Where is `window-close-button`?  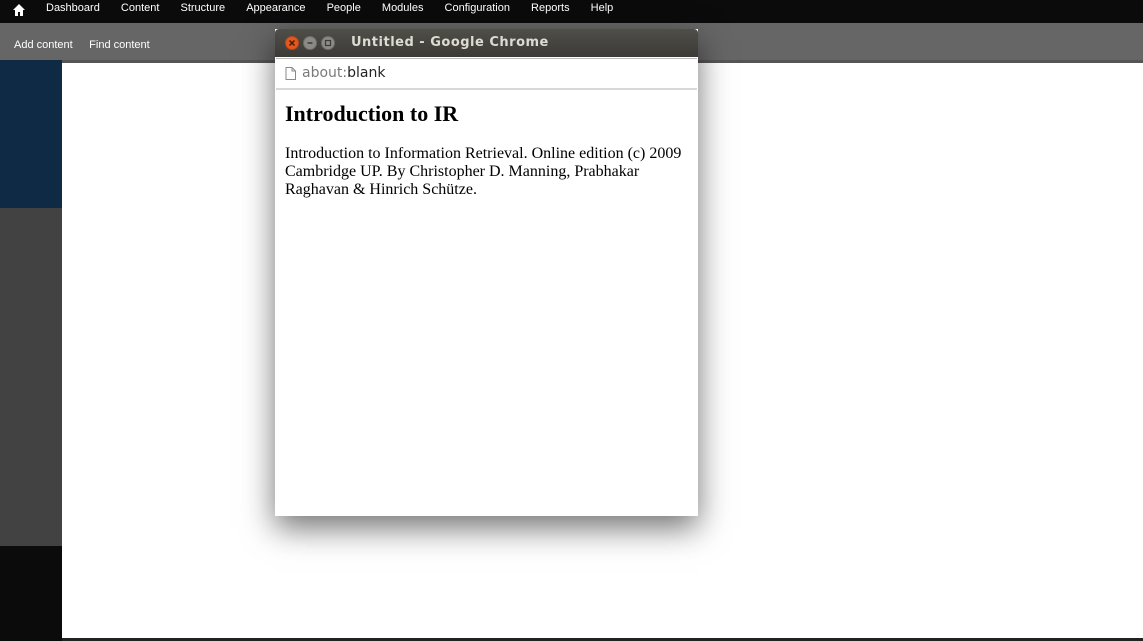 window-close-button is located at coordinates (292, 43).